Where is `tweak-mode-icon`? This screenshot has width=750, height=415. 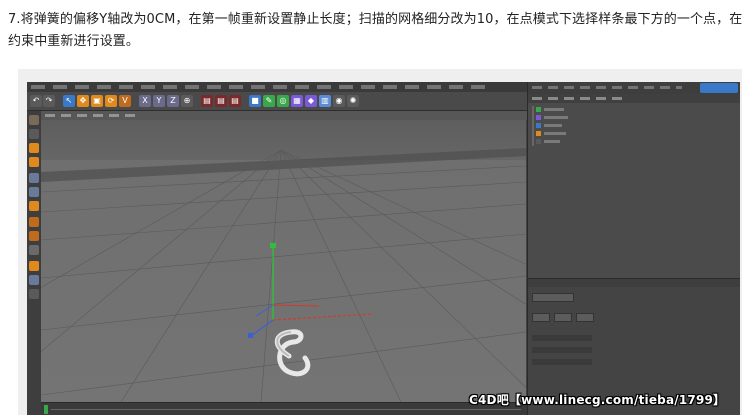 tweak-mode-icon is located at coordinates (34, 236).